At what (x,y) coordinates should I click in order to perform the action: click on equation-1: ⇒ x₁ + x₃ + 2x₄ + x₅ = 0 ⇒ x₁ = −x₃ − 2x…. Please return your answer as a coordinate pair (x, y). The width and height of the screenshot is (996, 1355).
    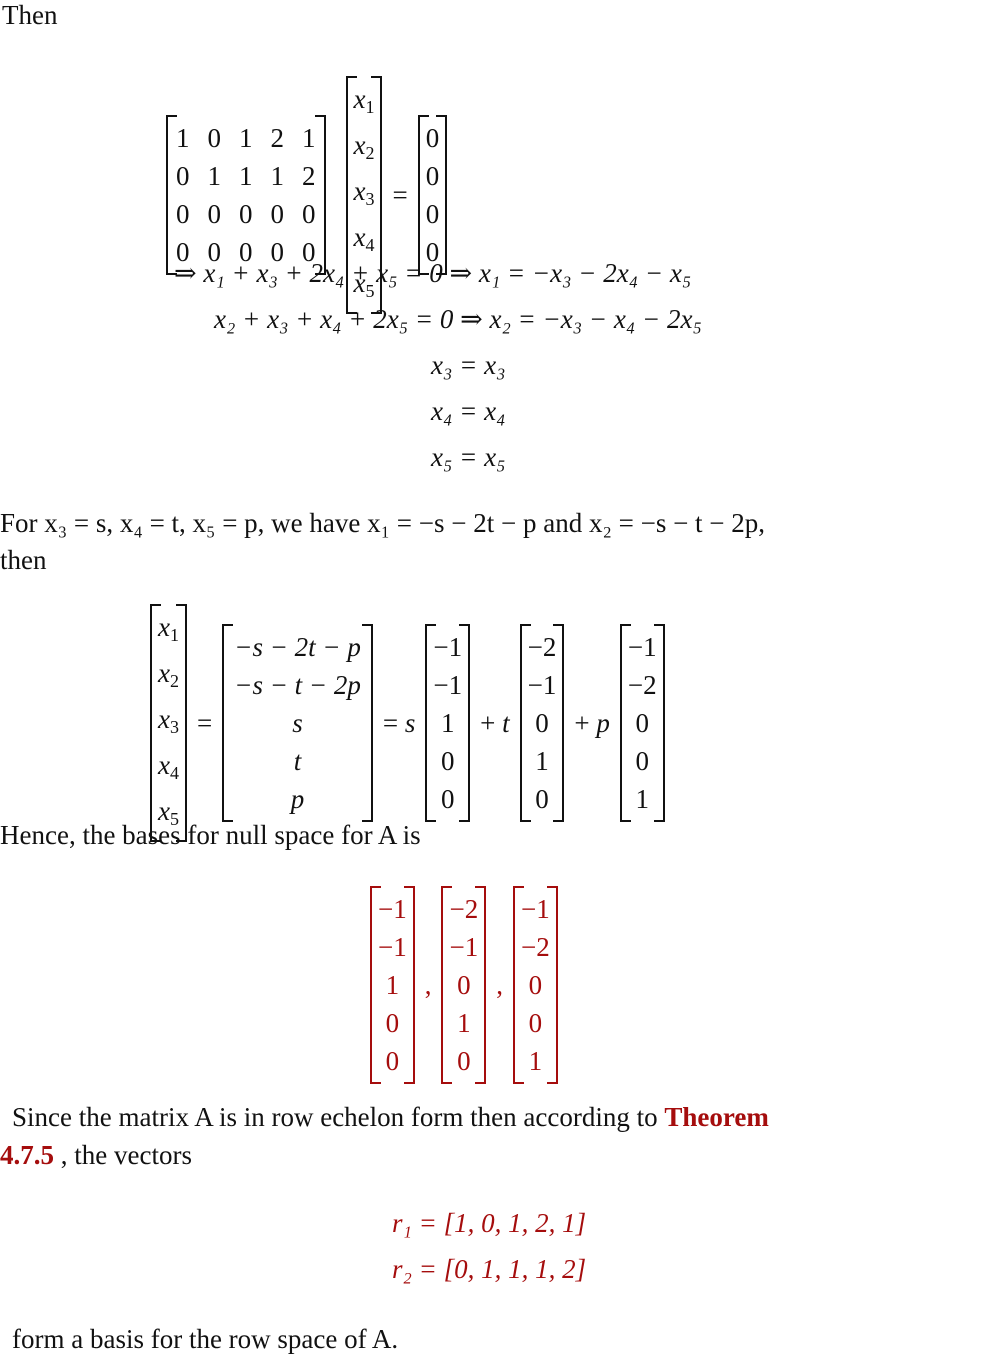
    Looking at the image, I should click on (433, 273).